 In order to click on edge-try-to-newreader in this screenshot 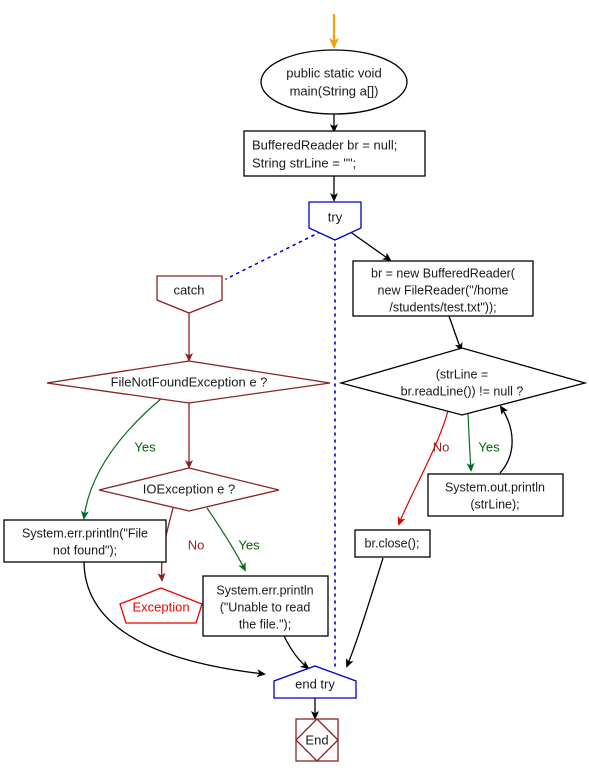, I will do `click(370, 246)`.